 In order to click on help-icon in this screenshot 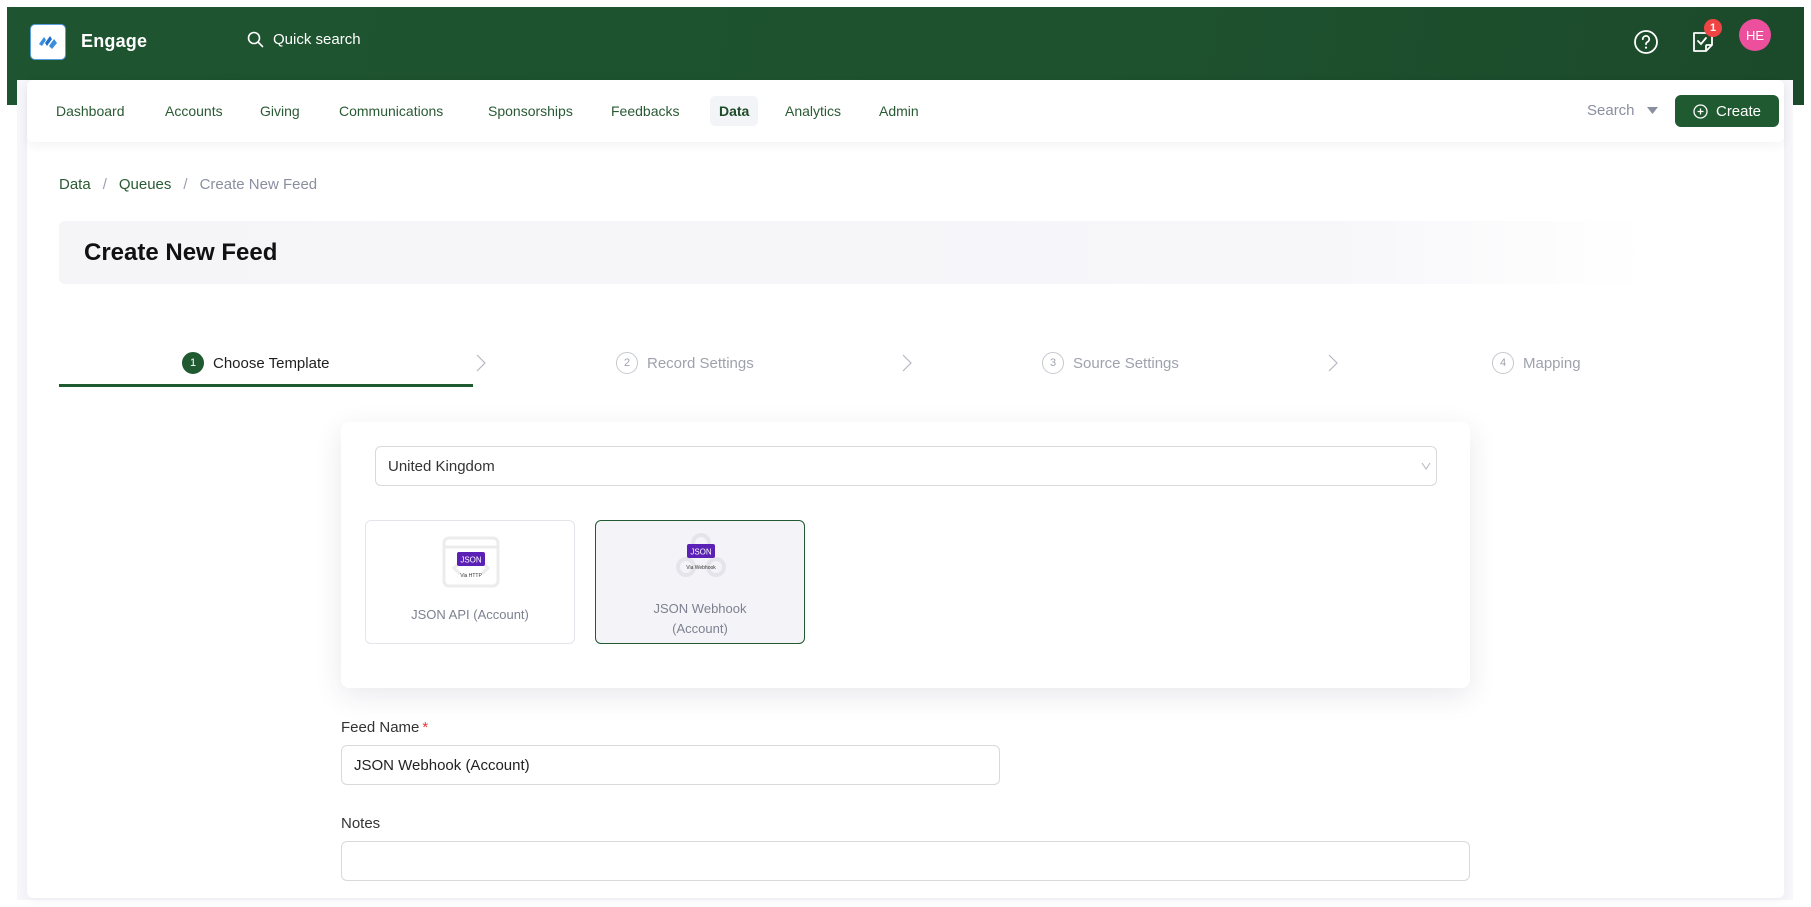, I will do `click(1646, 42)`.